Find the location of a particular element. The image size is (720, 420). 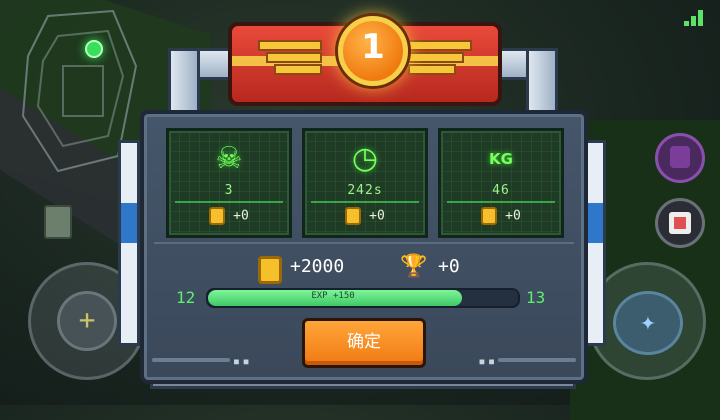

weight-bonus-text: +0 is located at coordinates (513, 216).